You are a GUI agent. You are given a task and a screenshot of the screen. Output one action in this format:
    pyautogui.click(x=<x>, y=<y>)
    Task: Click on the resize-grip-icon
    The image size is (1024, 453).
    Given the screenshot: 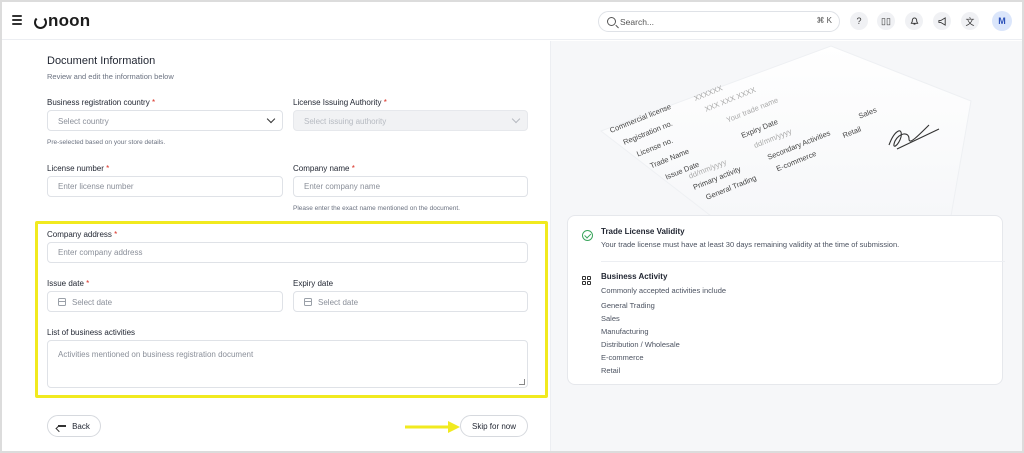 What is the action you would take?
    pyautogui.click(x=522, y=382)
    